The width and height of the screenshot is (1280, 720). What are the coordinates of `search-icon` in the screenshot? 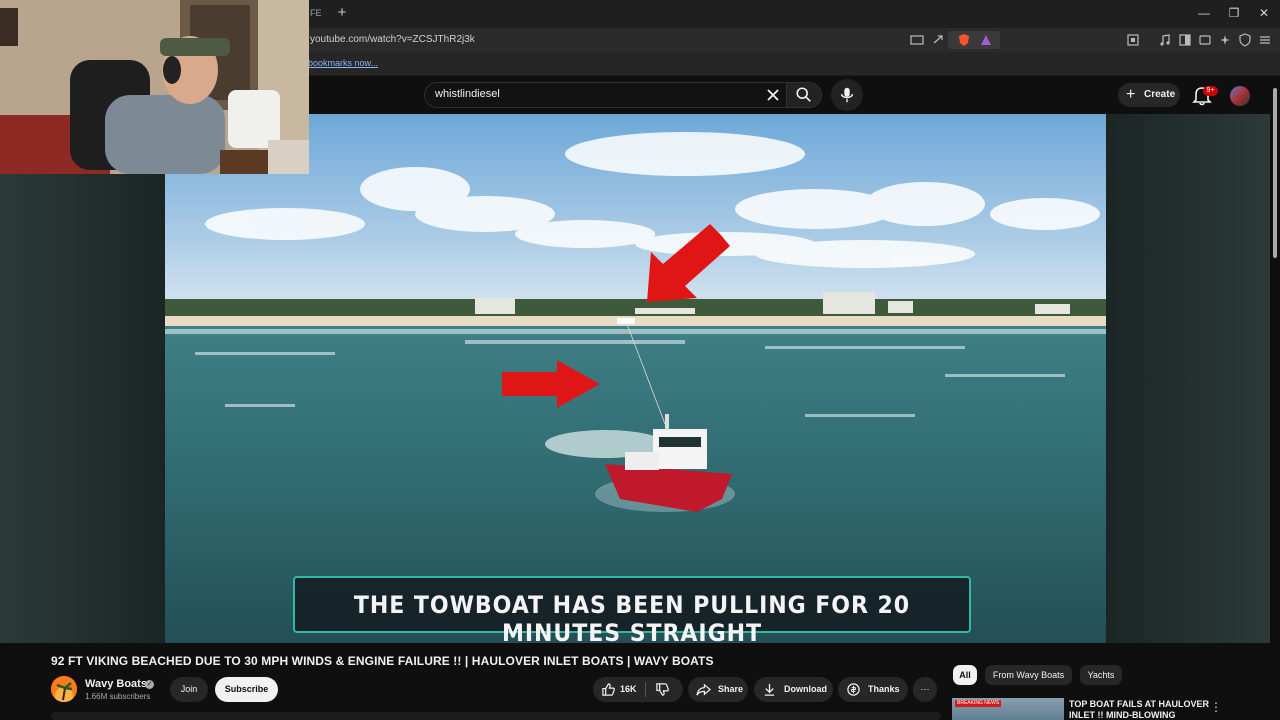 It's located at (803, 94).